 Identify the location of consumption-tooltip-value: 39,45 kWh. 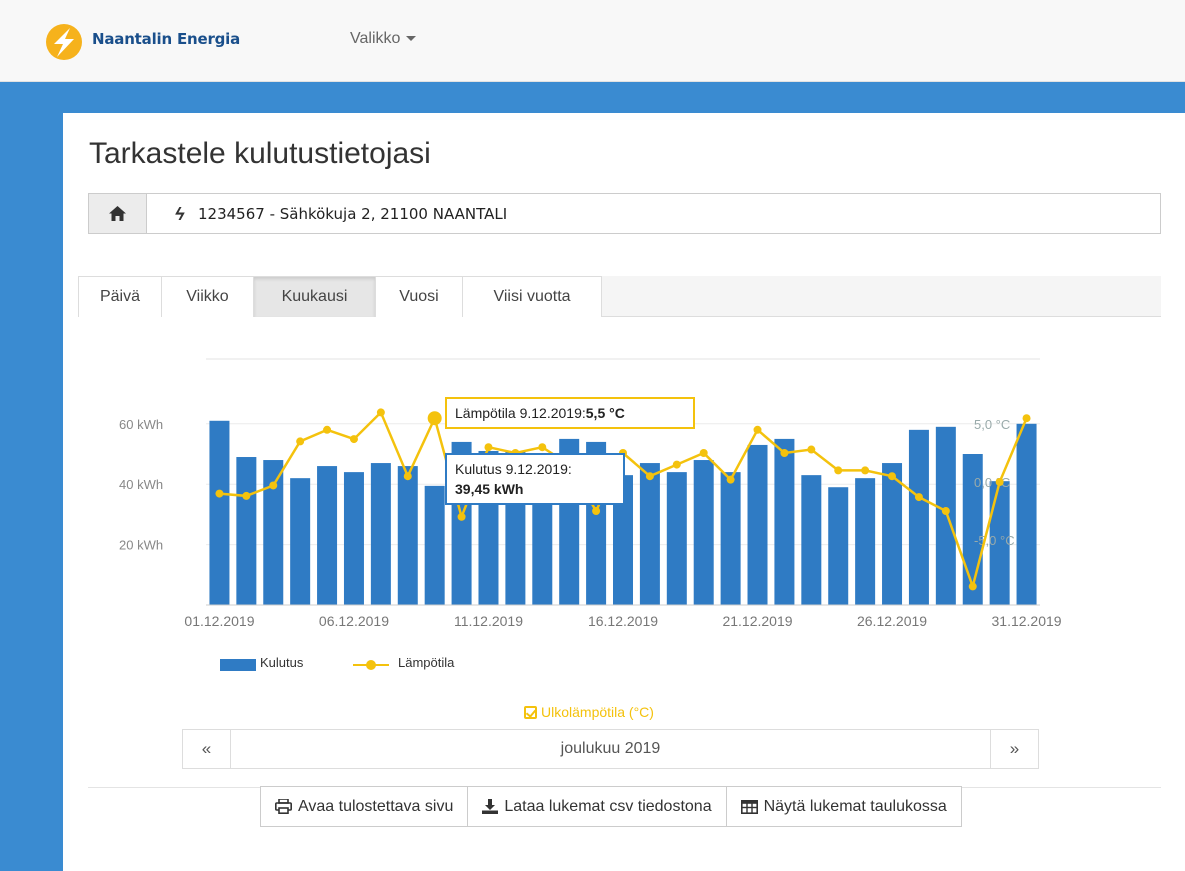
(489, 489).